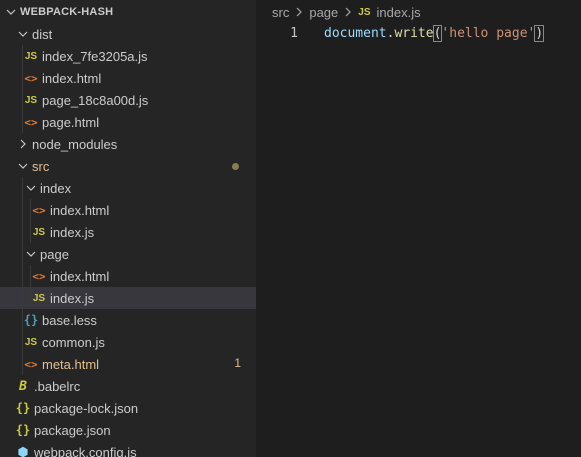 The width and height of the screenshot is (581, 457). I want to click on breadcrumb: src page JS index.js, so click(346, 12).